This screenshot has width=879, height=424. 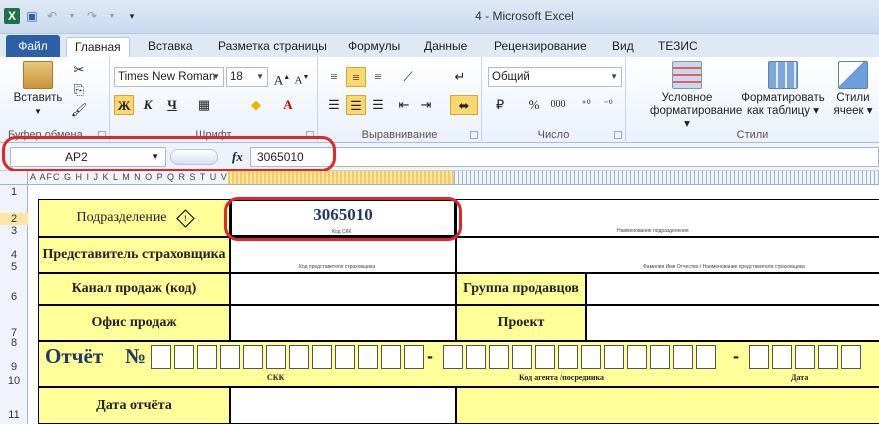 I want to click on row-6: 6, so click(x=14, y=297).